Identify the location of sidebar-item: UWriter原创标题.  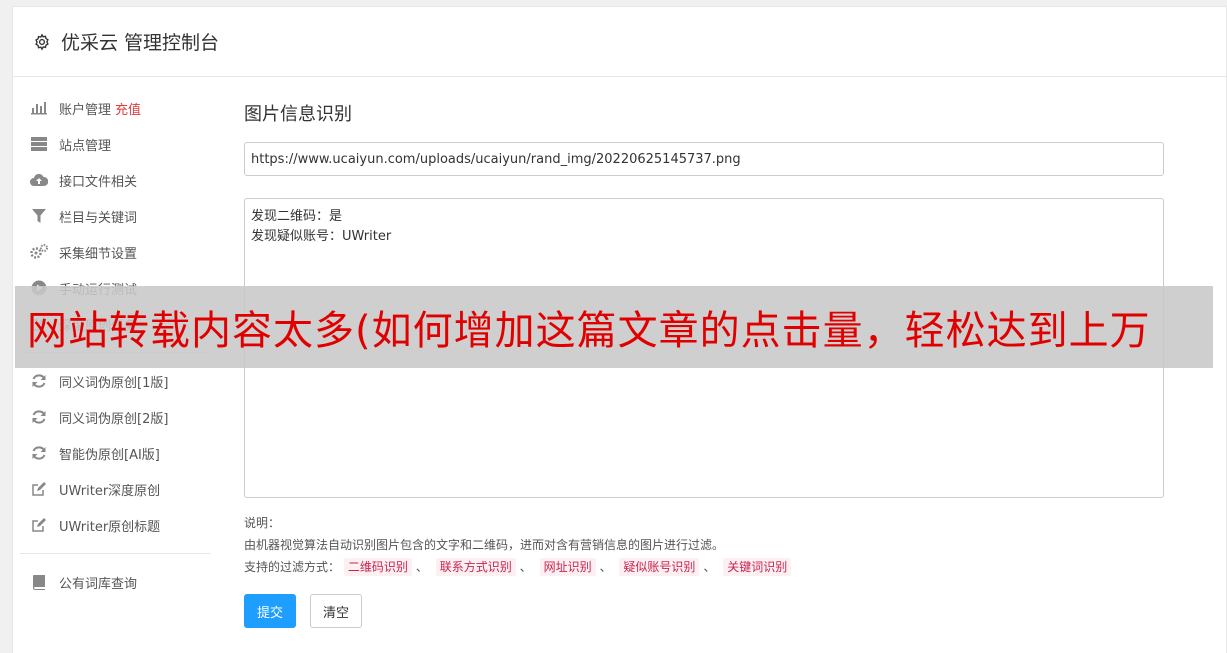
(115, 525).